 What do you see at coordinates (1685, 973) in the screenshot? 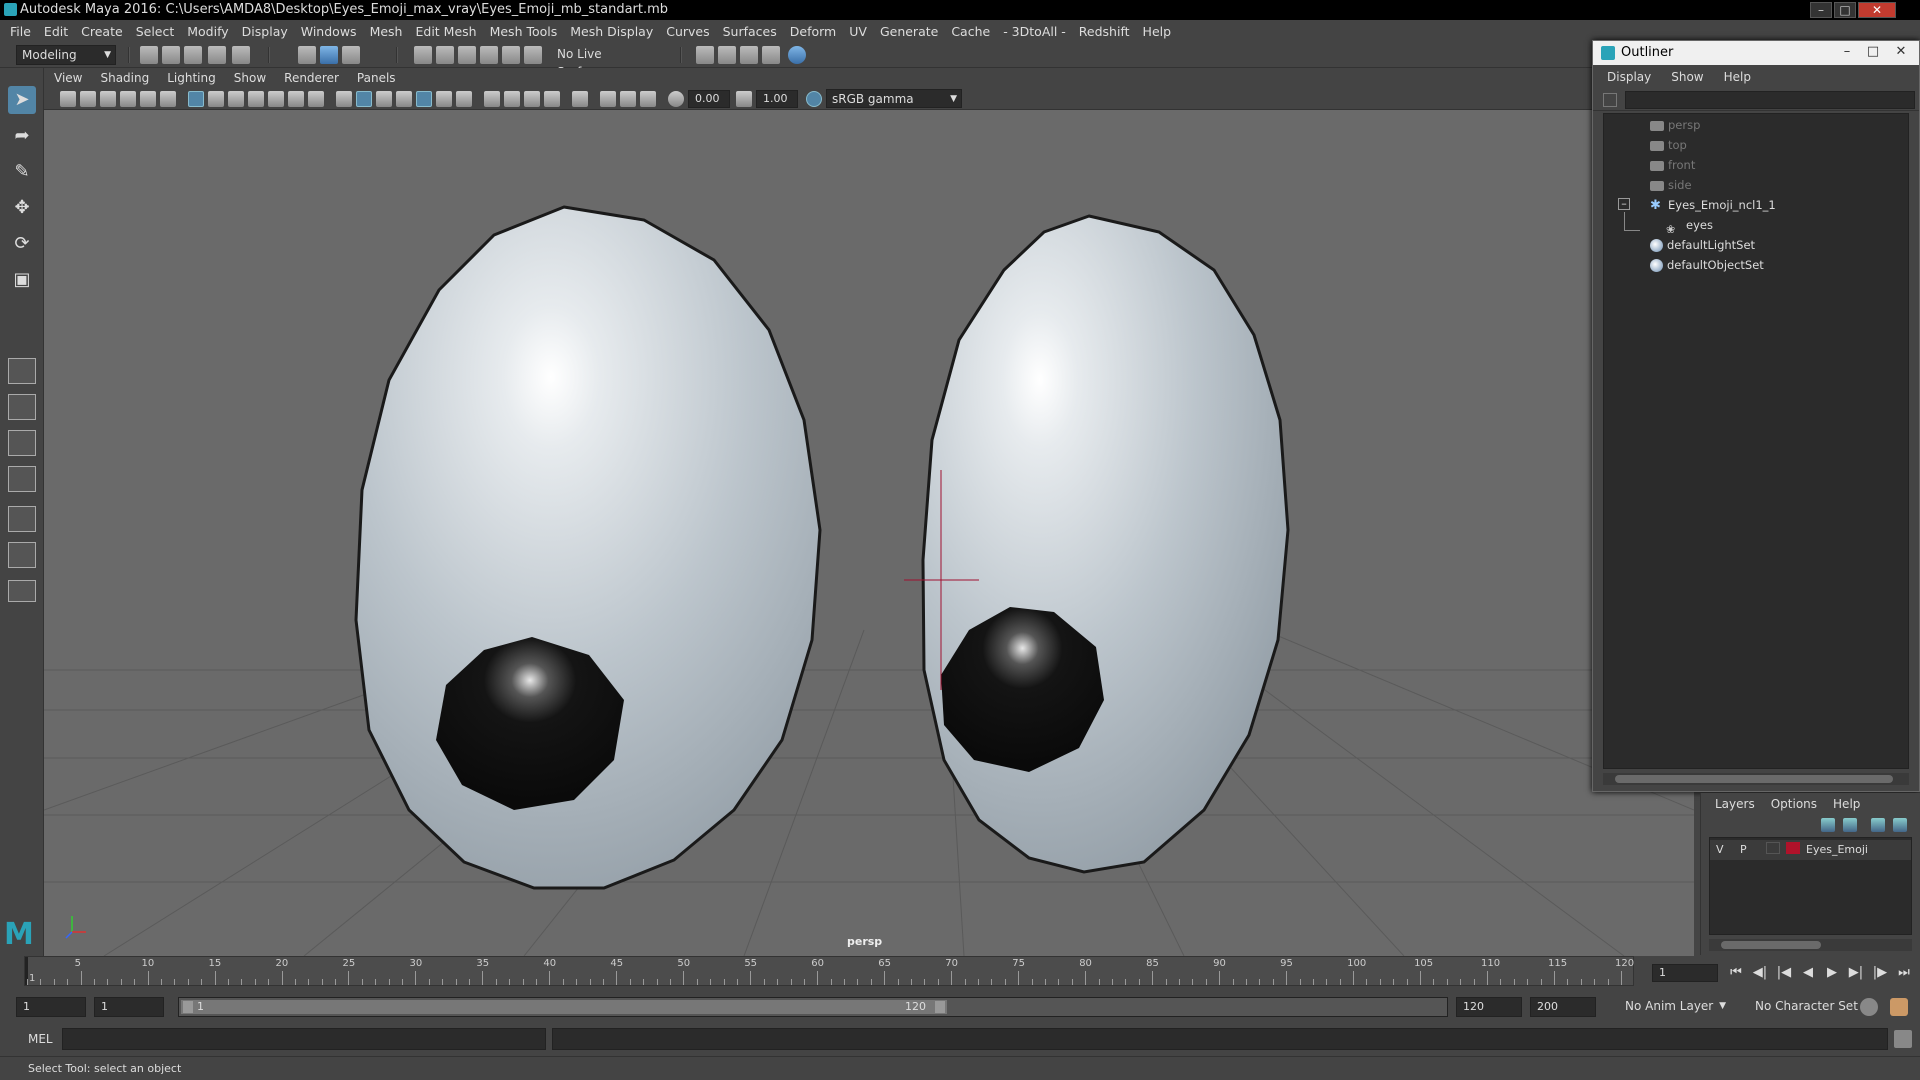
I see `current-frame-field: 1` at bounding box center [1685, 973].